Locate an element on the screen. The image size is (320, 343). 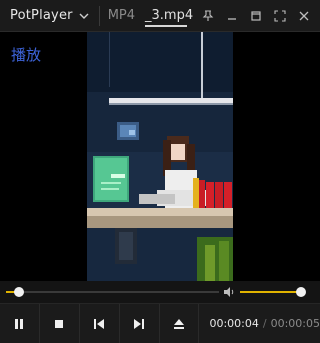
chevron-down-icon is located at coordinates (84, 16).